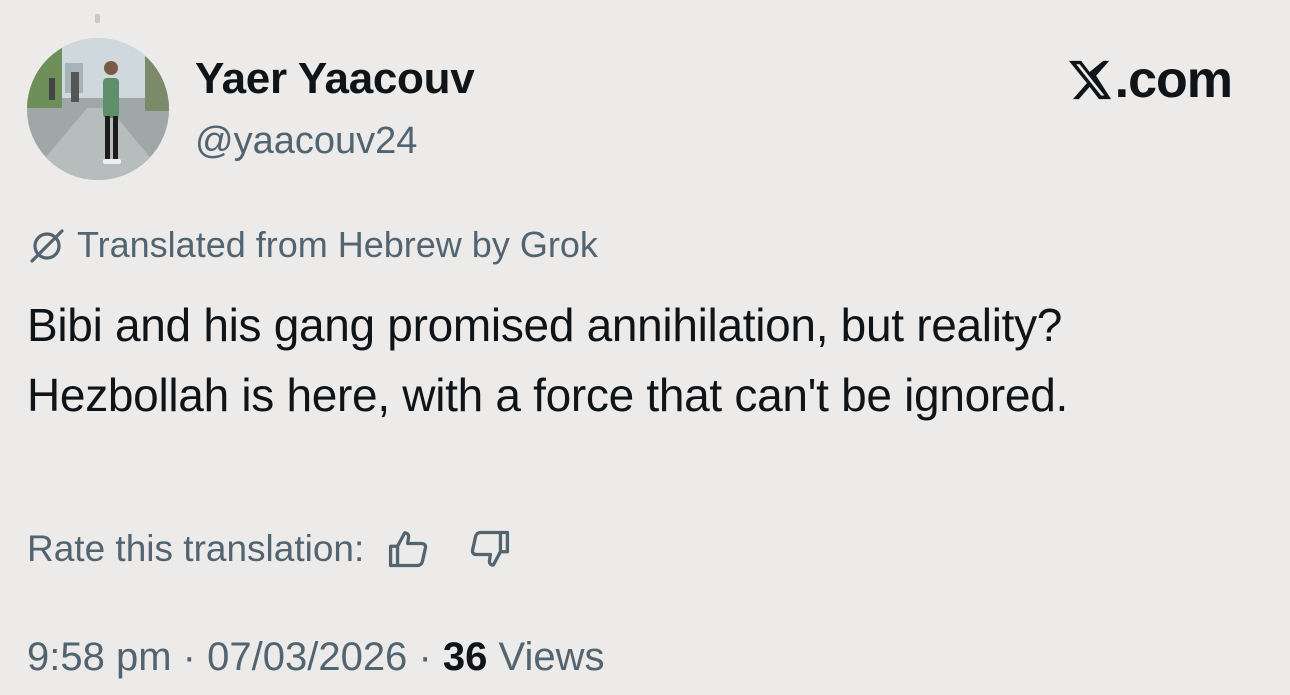 The width and height of the screenshot is (1290, 695). What do you see at coordinates (551, 657) in the screenshot?
I see `views-label: Views` at bounding box center [551, 657].